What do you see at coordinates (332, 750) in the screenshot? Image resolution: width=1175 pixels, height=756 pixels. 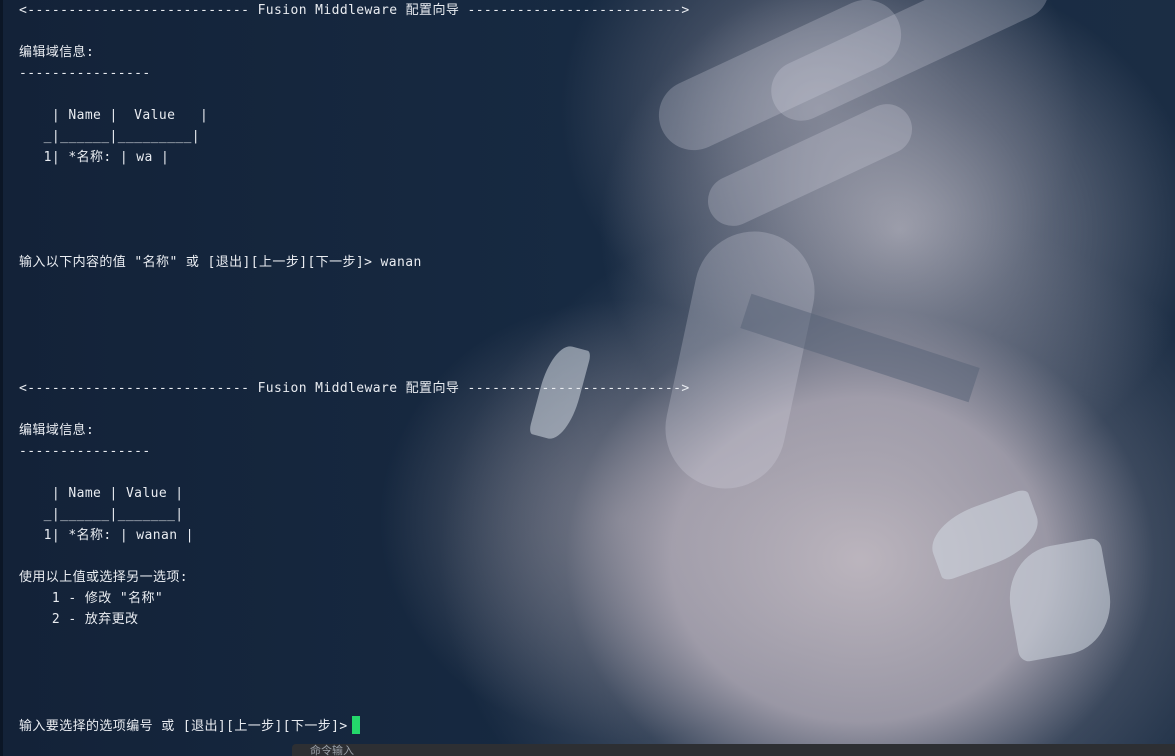 I see `command-input-hint: 命令输入` at bounding box center [332, 750].